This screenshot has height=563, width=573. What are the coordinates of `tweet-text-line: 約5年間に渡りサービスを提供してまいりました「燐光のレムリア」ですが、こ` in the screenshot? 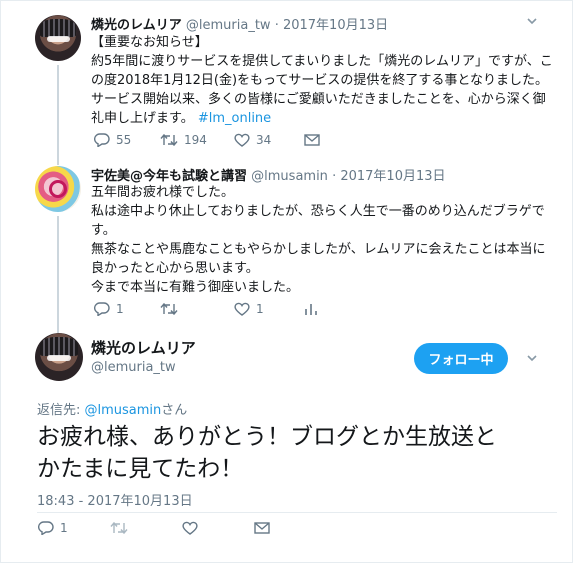 It's located at (322, 61).